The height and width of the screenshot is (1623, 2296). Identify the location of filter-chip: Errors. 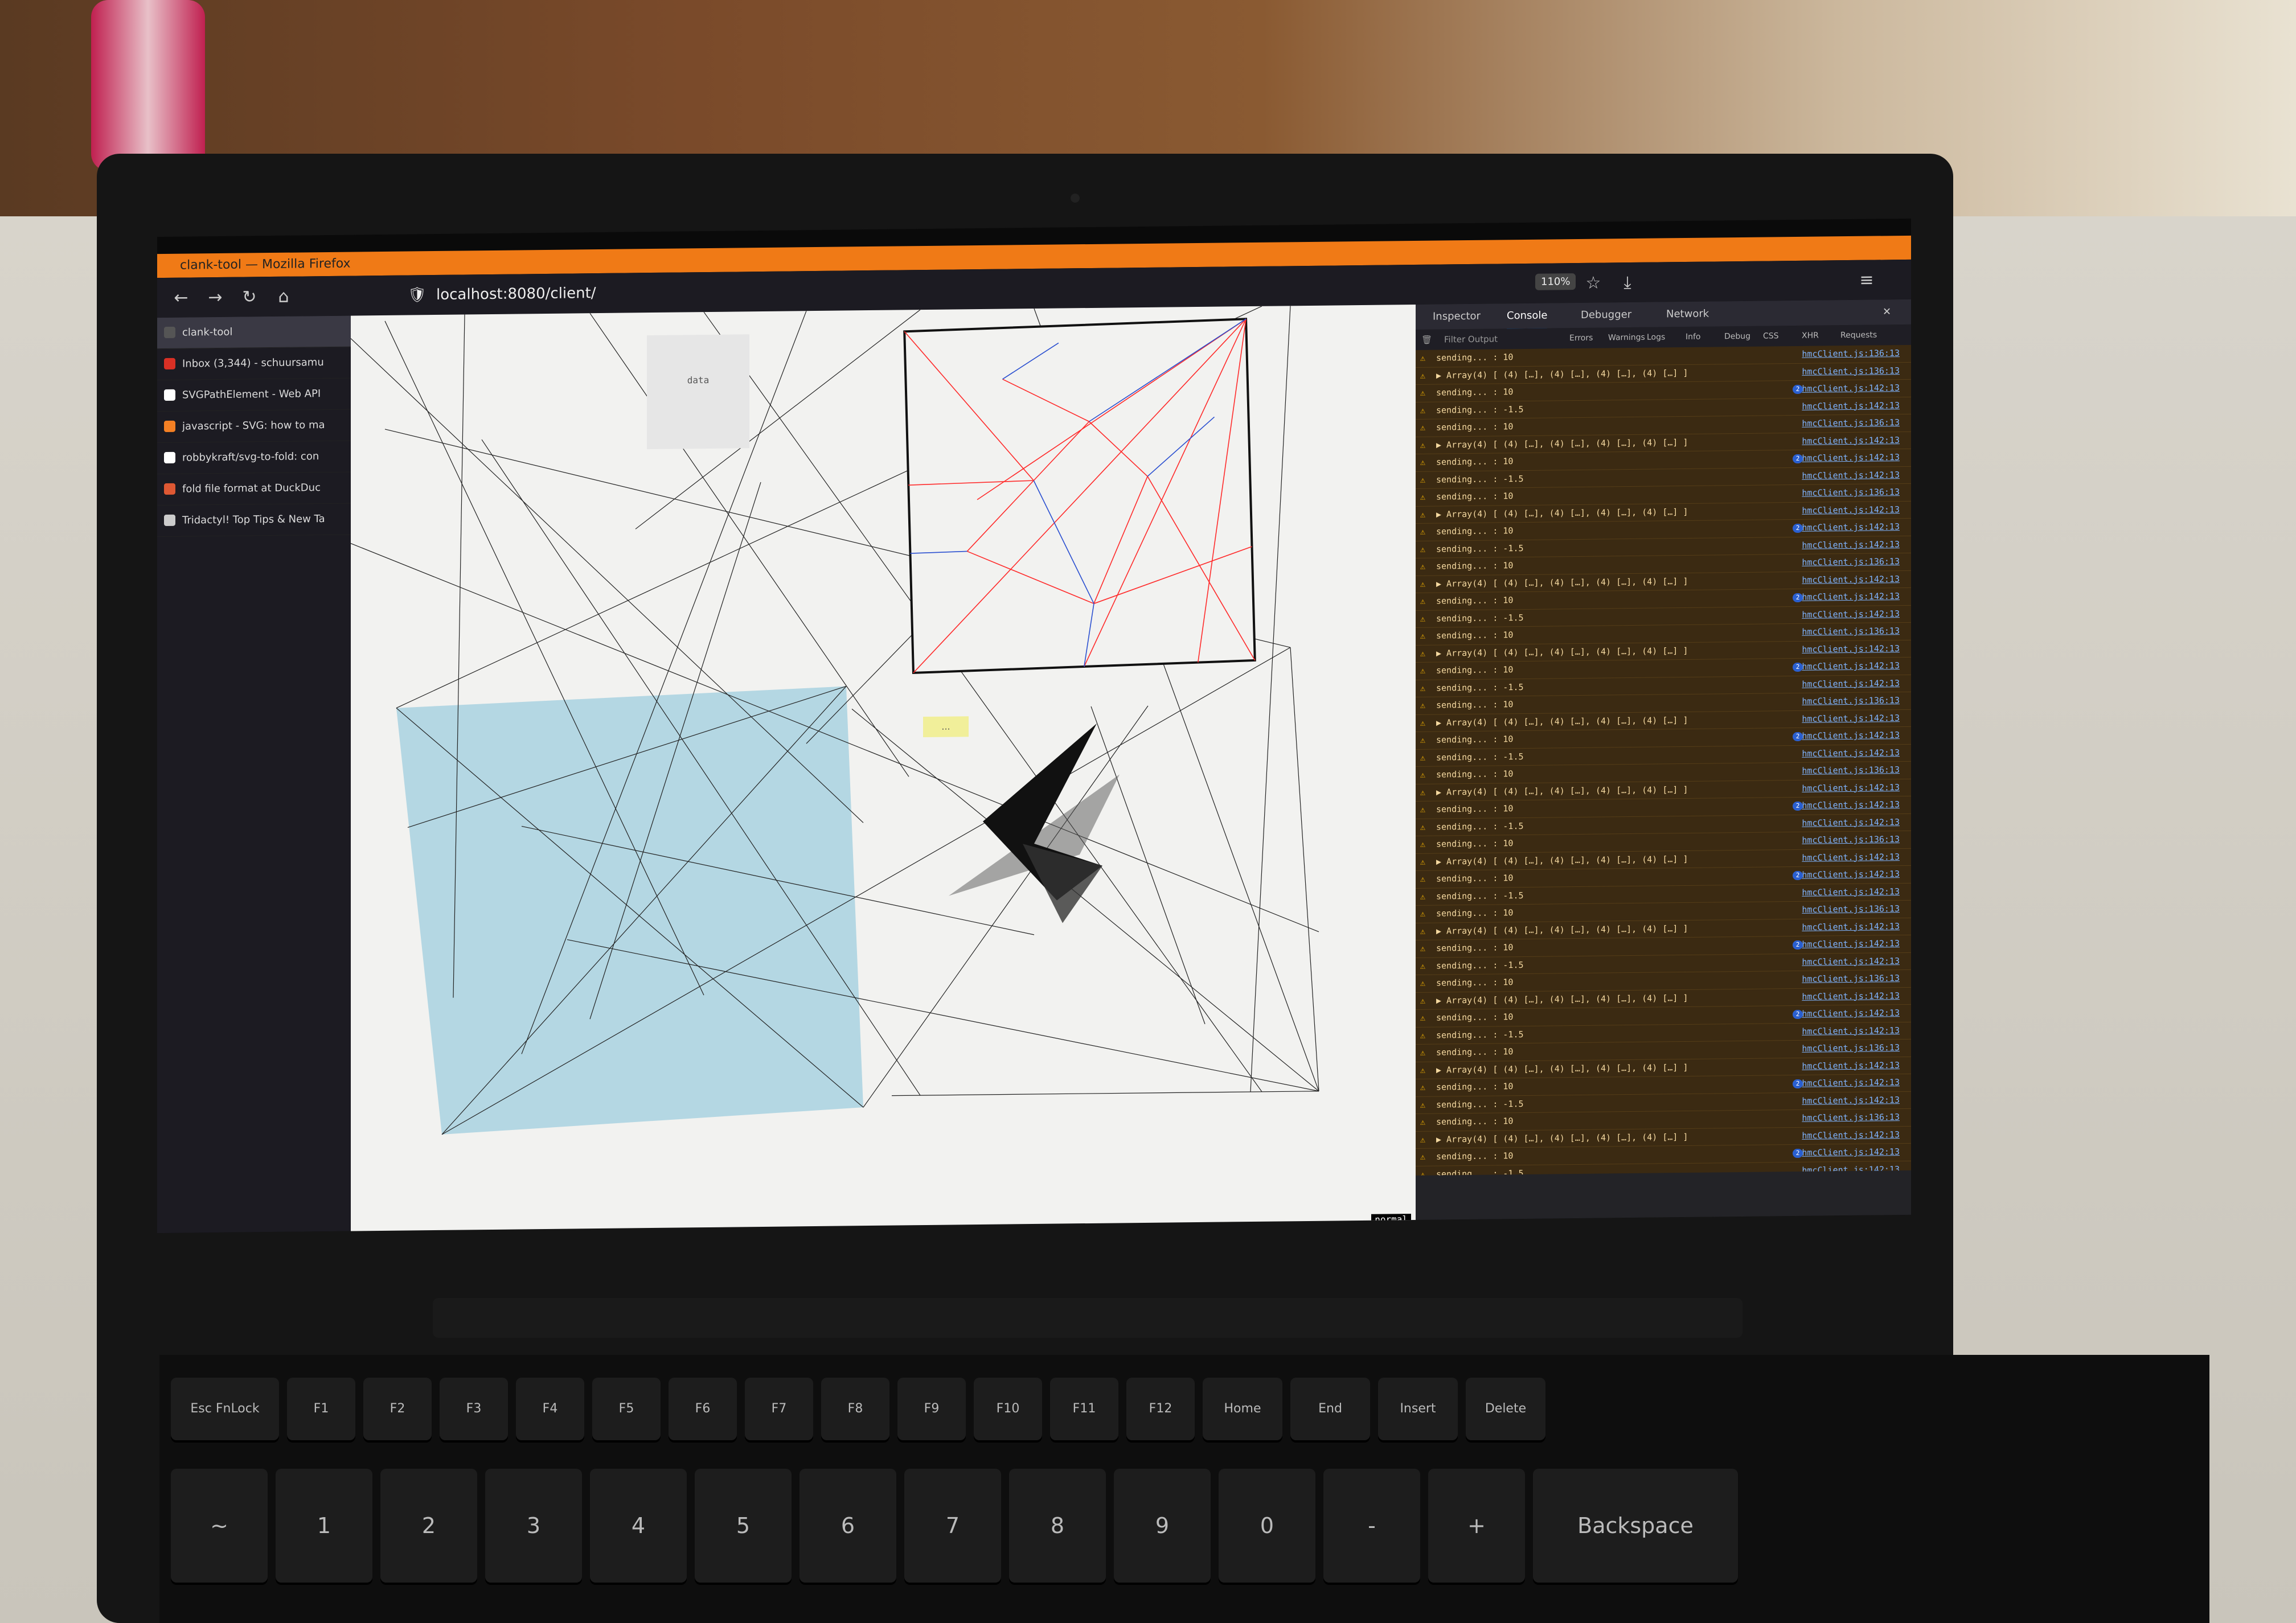
(1581, 338).